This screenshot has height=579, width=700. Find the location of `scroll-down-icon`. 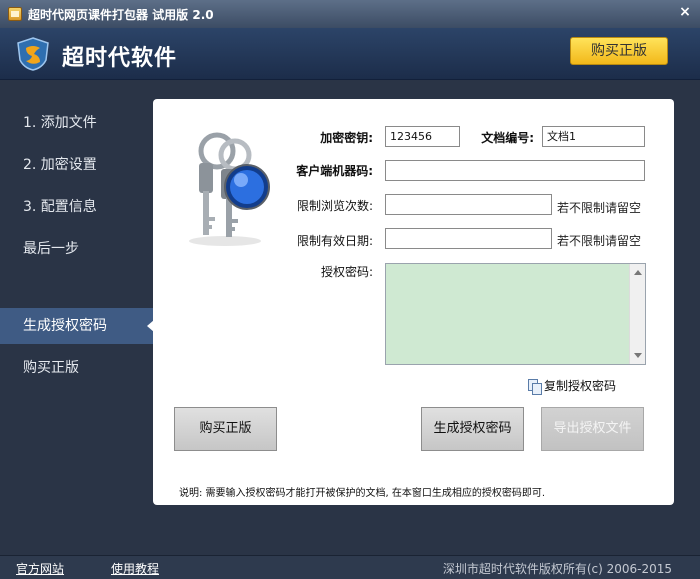

scroll-down-icon is located at coordinates (638, 355).